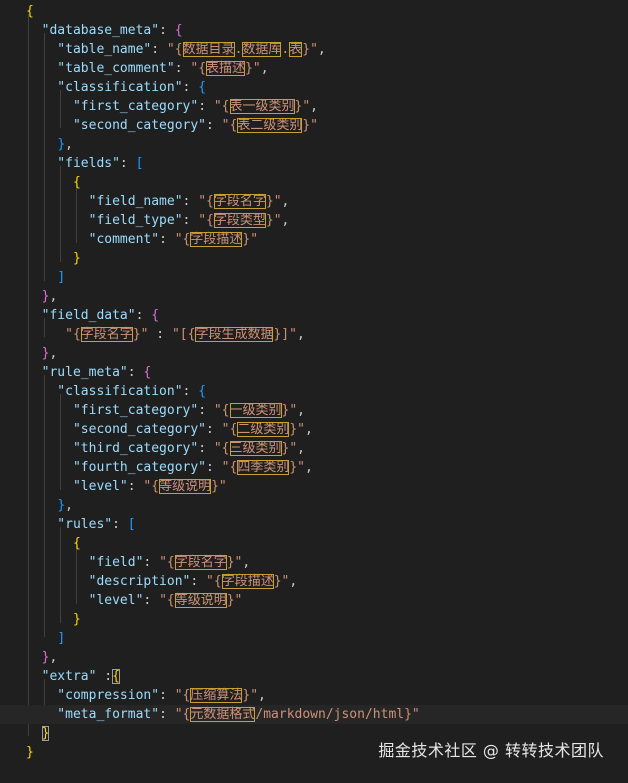 This screenshot has width=628, height=783. I want to click on code-line: "fourth_category": "{四季类别}",, so click(156, 467).